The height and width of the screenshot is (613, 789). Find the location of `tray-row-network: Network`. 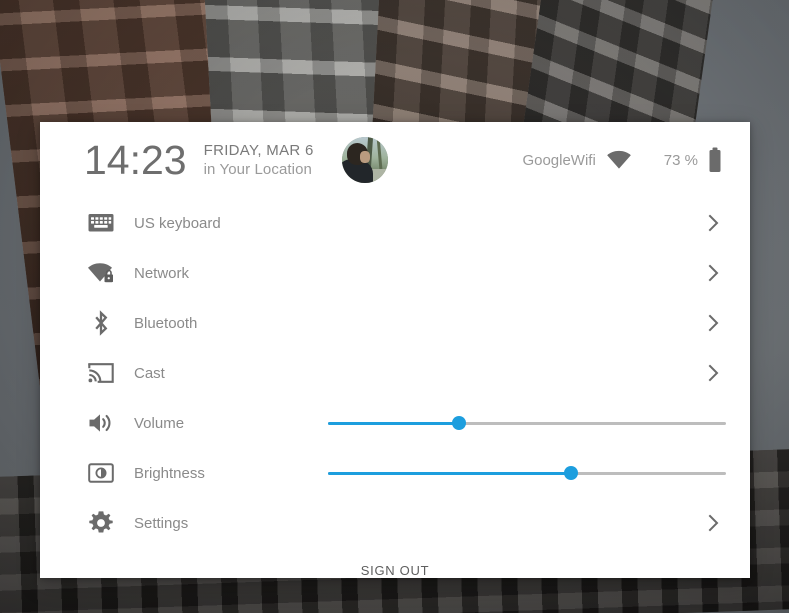

tray-row-network: Network is located at coordinates (395, 273).